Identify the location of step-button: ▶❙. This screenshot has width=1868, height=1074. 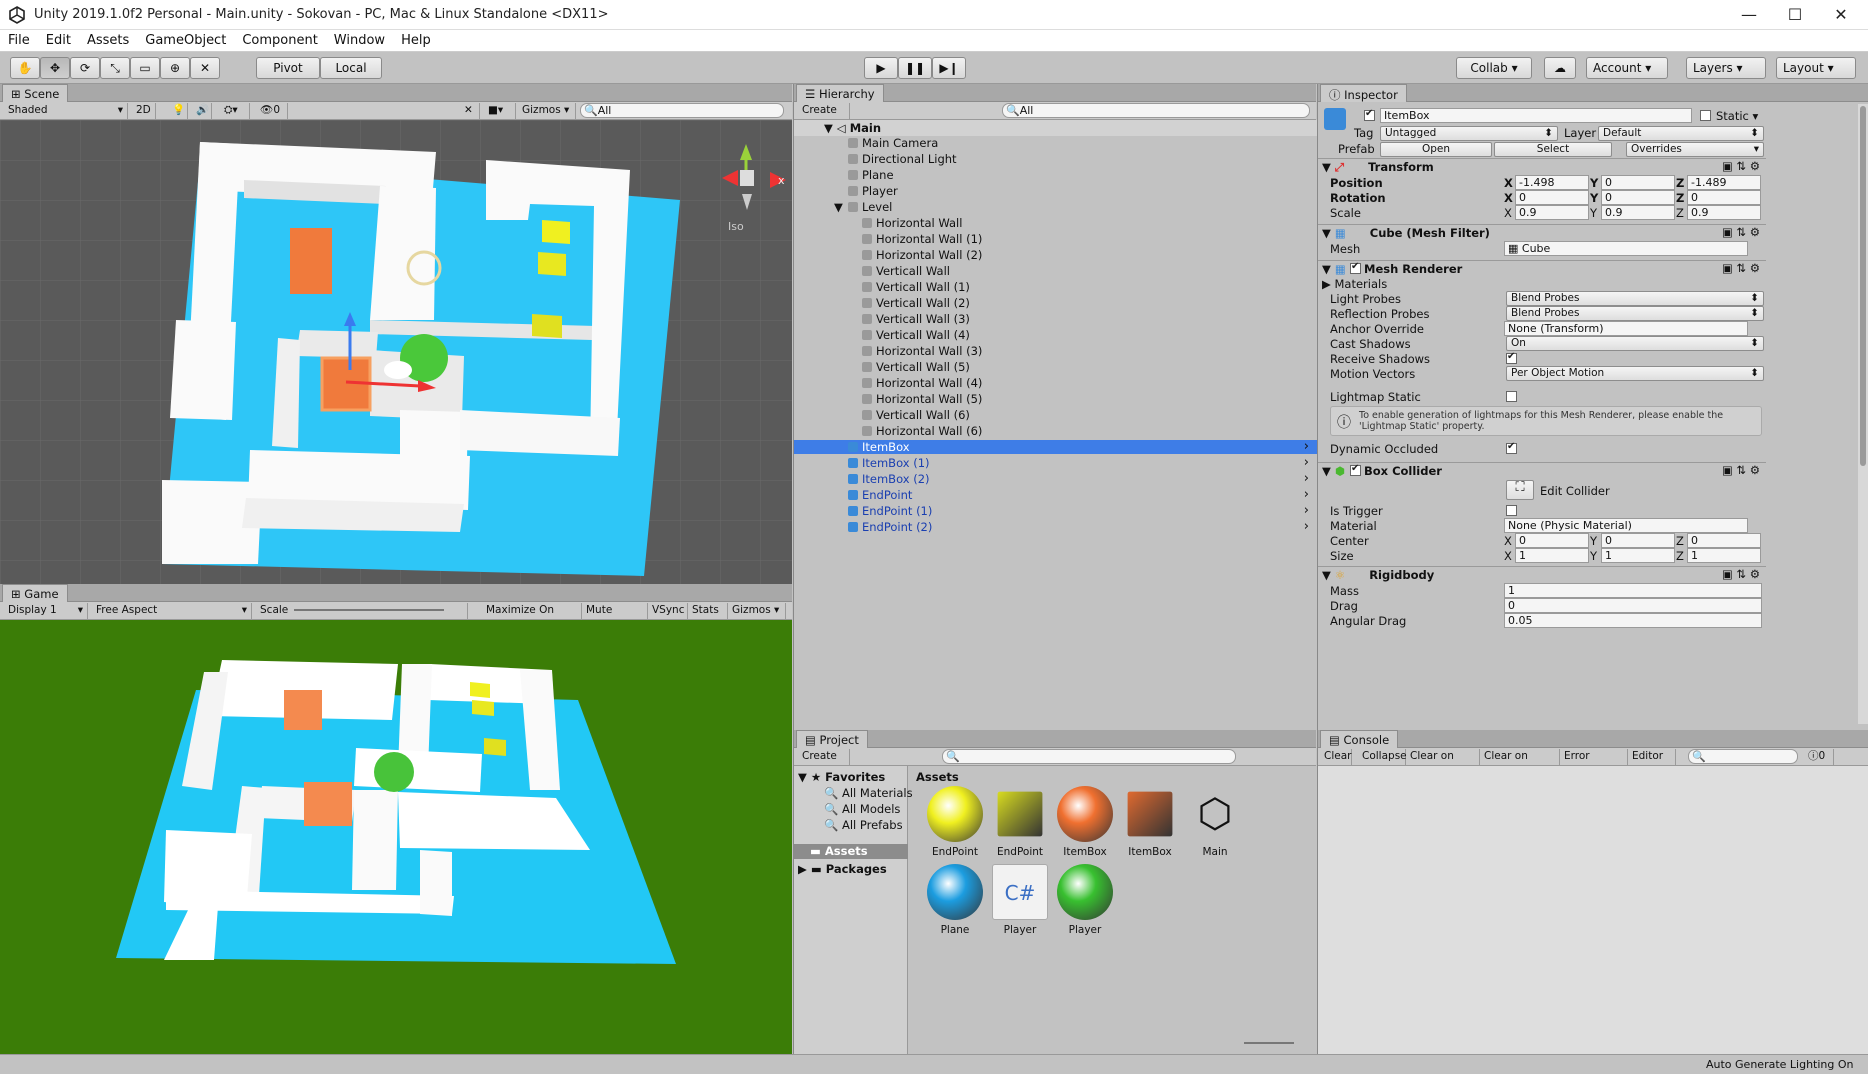
(949, 68).